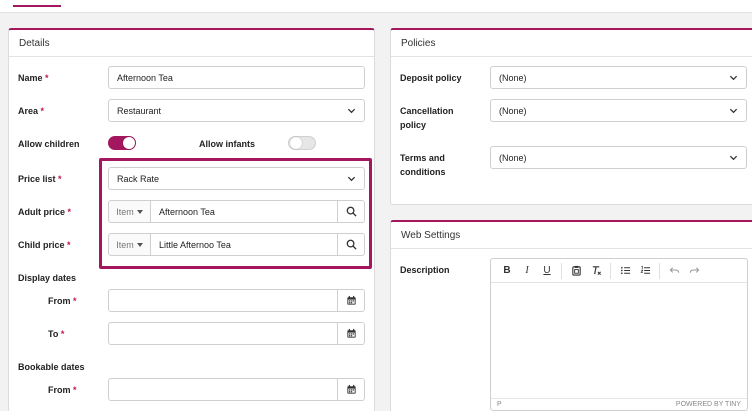  What do you see at coordinates (527, 271) in the screenshot?
I see `italic-button: I` at bounding box center [527, 271].